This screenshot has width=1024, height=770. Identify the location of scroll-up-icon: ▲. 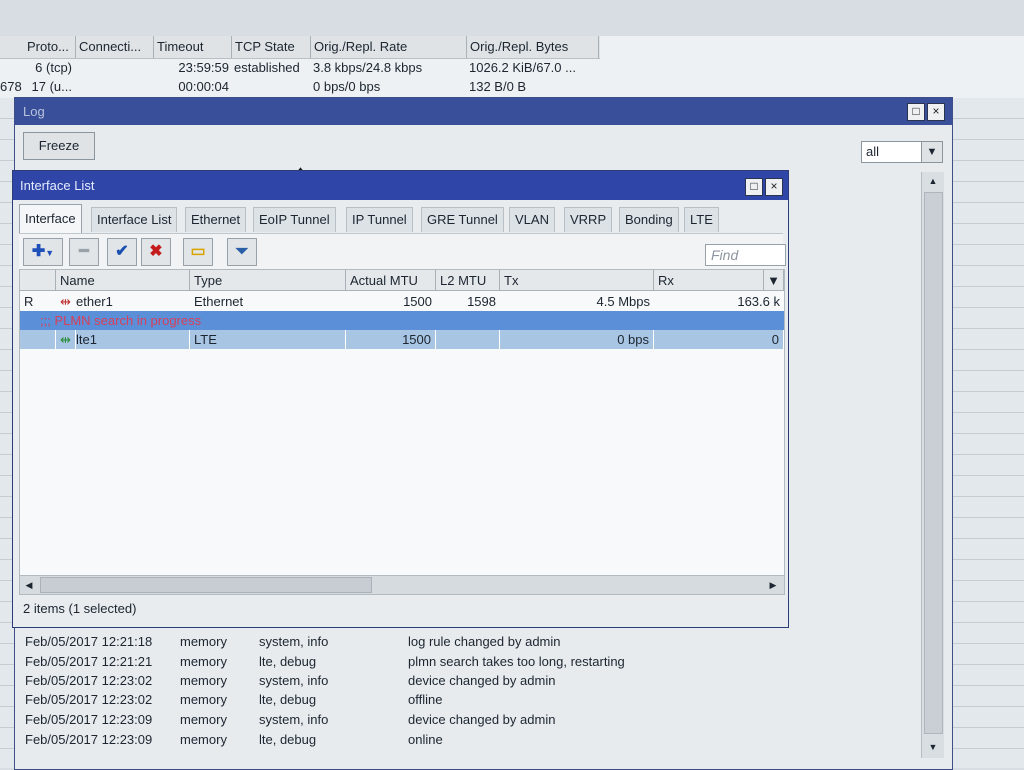
(933, 181).